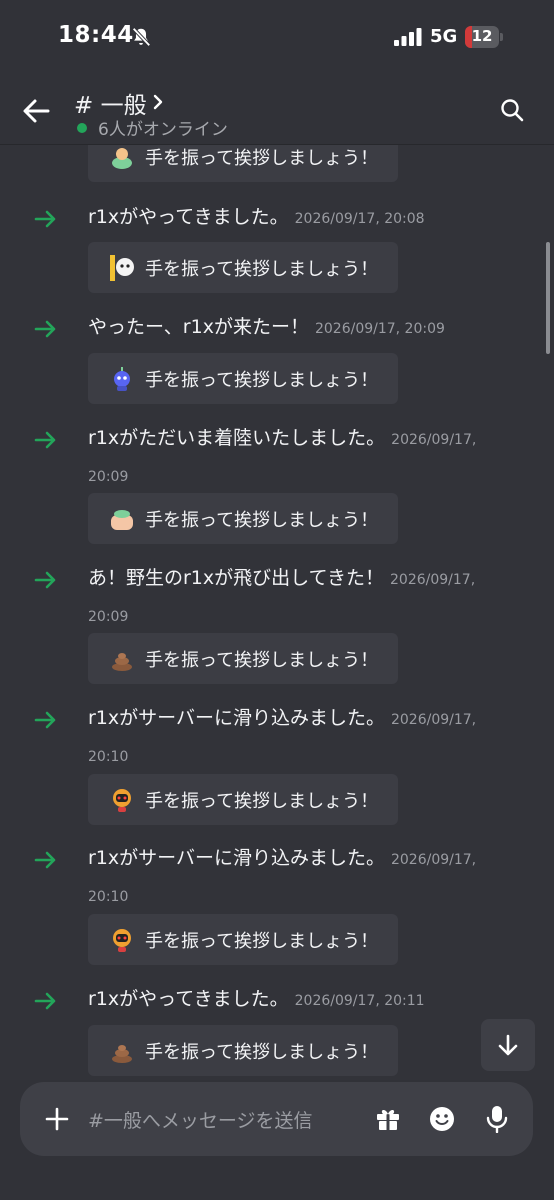  What do you see at coordinates (82, 128) in the screenshot?
I see `online-indicator` at bounding box center [82, 128].